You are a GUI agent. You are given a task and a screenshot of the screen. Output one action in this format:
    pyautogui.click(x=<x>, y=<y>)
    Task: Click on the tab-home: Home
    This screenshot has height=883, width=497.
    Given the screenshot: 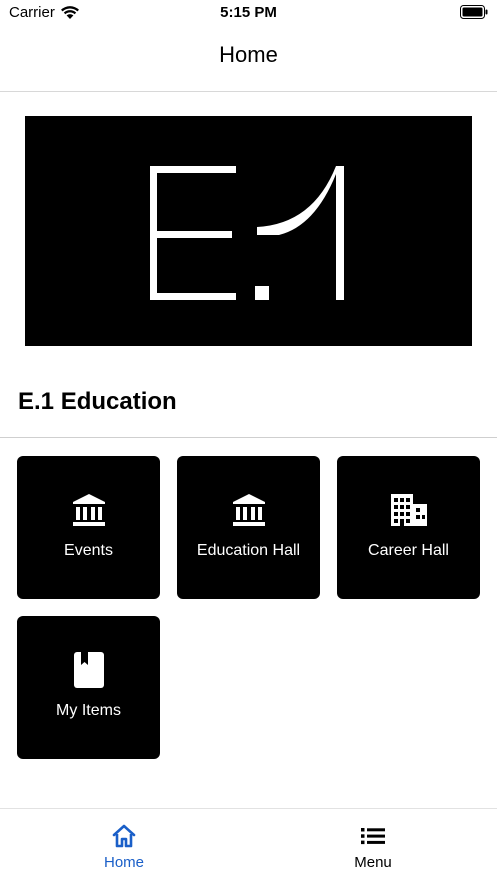 What is the action you would take?
    pyautogui.click(x=124, y=846)
    